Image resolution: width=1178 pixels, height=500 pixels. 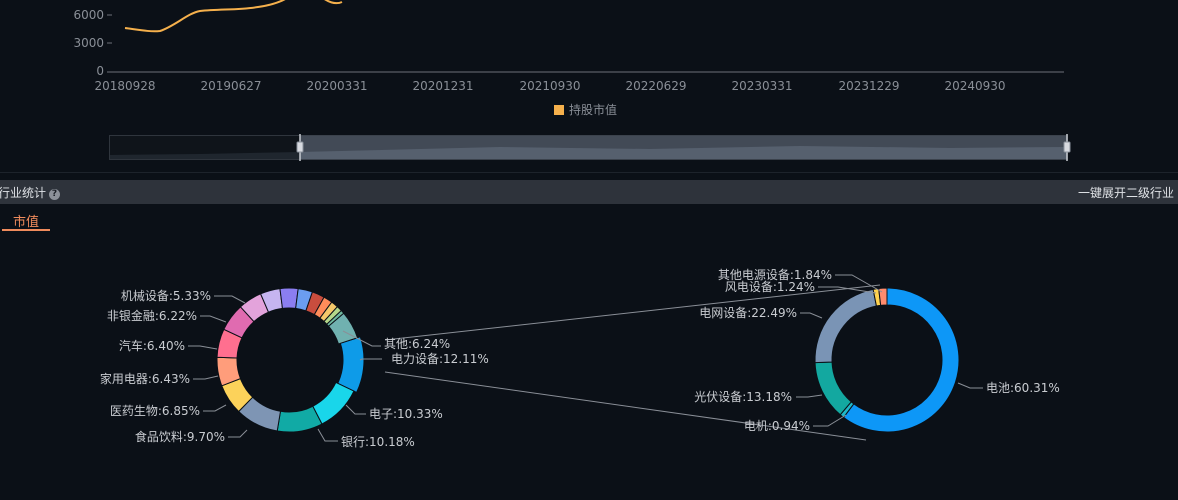 What do you see at coordinates (100, 71) in the screenshot?
I see `y-tick-label: 0` at bounding box center [100, 71].